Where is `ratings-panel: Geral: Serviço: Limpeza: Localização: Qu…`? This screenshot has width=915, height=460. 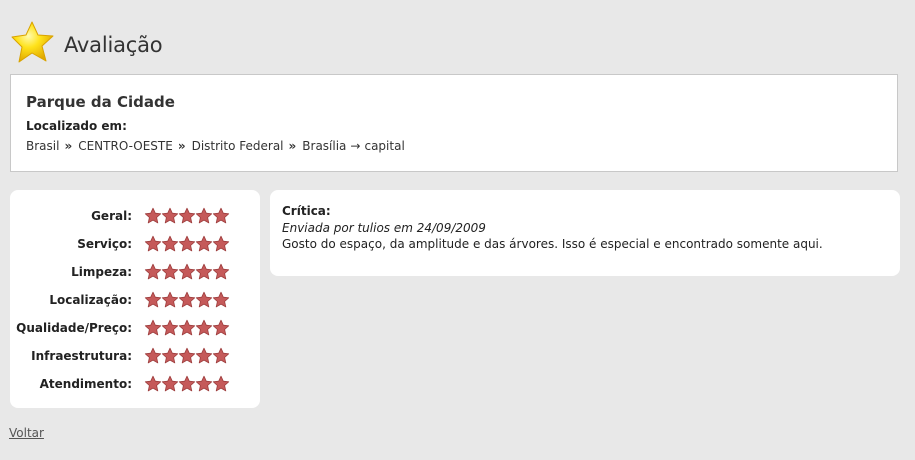 ratings-panel: Geral: Serviço: Limpeza: Localização: Qu… is located at coordinates (135, 299).